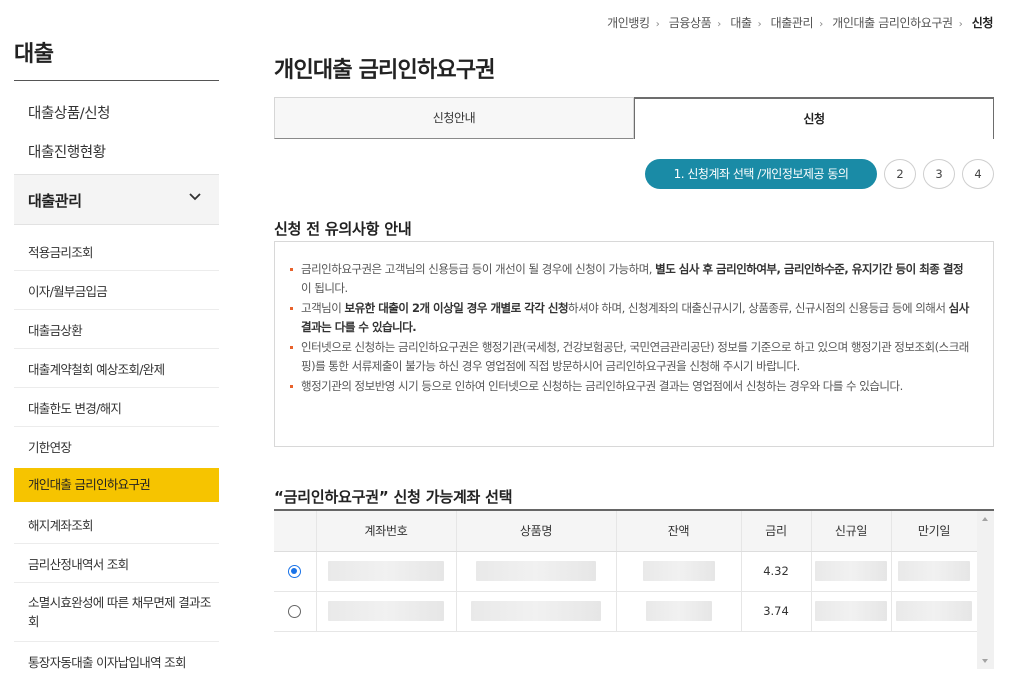 The height and width of the screenshot is (678, 1011). I want to click on open-date-cell, so click(851, 611).